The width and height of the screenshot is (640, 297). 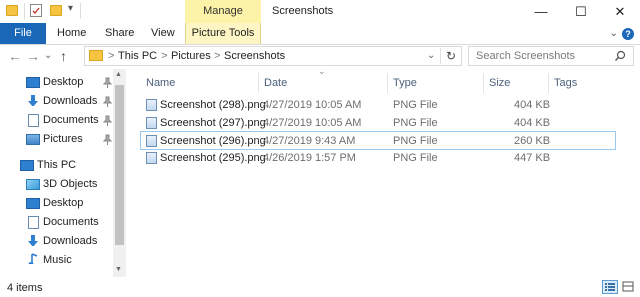 What do you see at coordinates (532, 105) in the screenshot?
I see `file-size: 404 KB` at bounding box center [532, 105].